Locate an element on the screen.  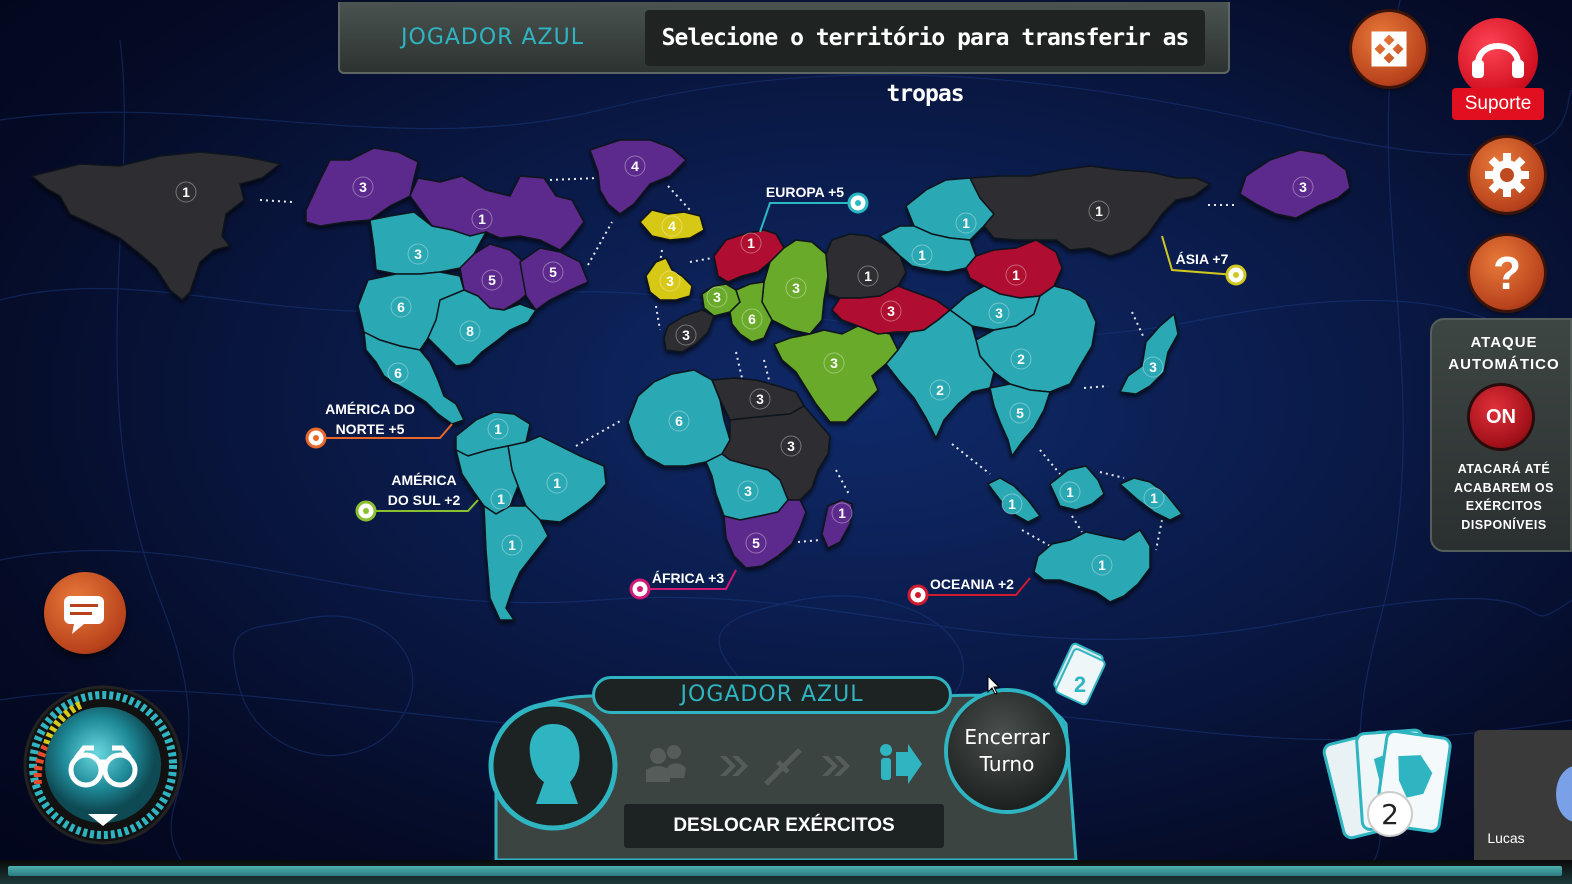
support-label: Suporte is located at coordinates (1498, 104).